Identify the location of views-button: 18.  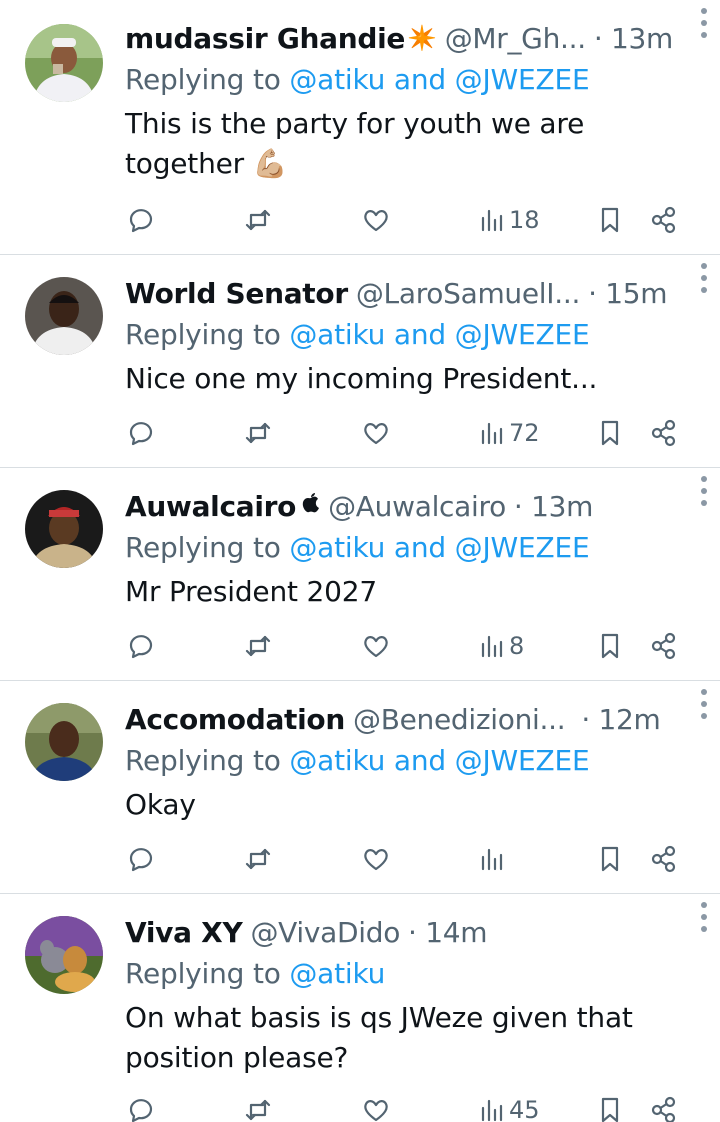
(508, 220).